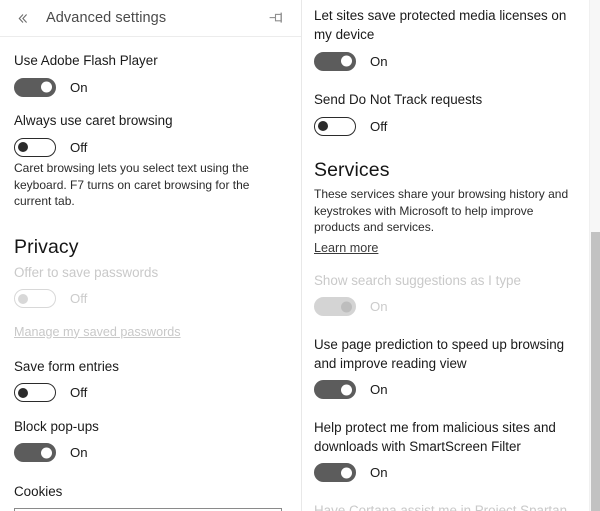  I want to click on toggle-do-not-track, so click(335, 126).